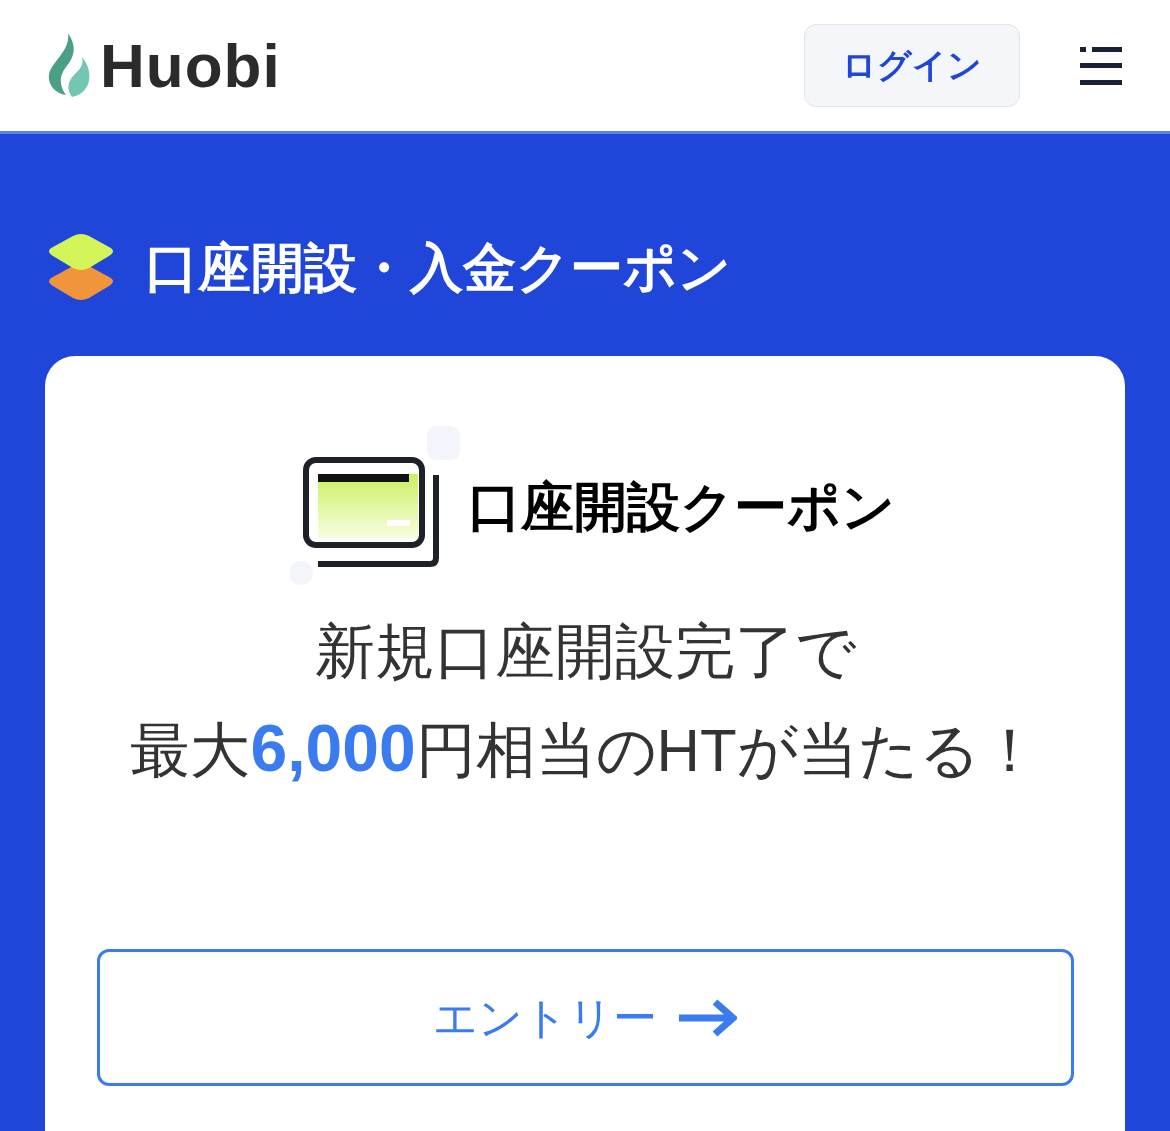 This screenshot has width=1170, height=1131. What do you see at coordinates (585, 1017) in the screenshot?
I see `entry-button: エントリー` at bounding box center [585, 1017].